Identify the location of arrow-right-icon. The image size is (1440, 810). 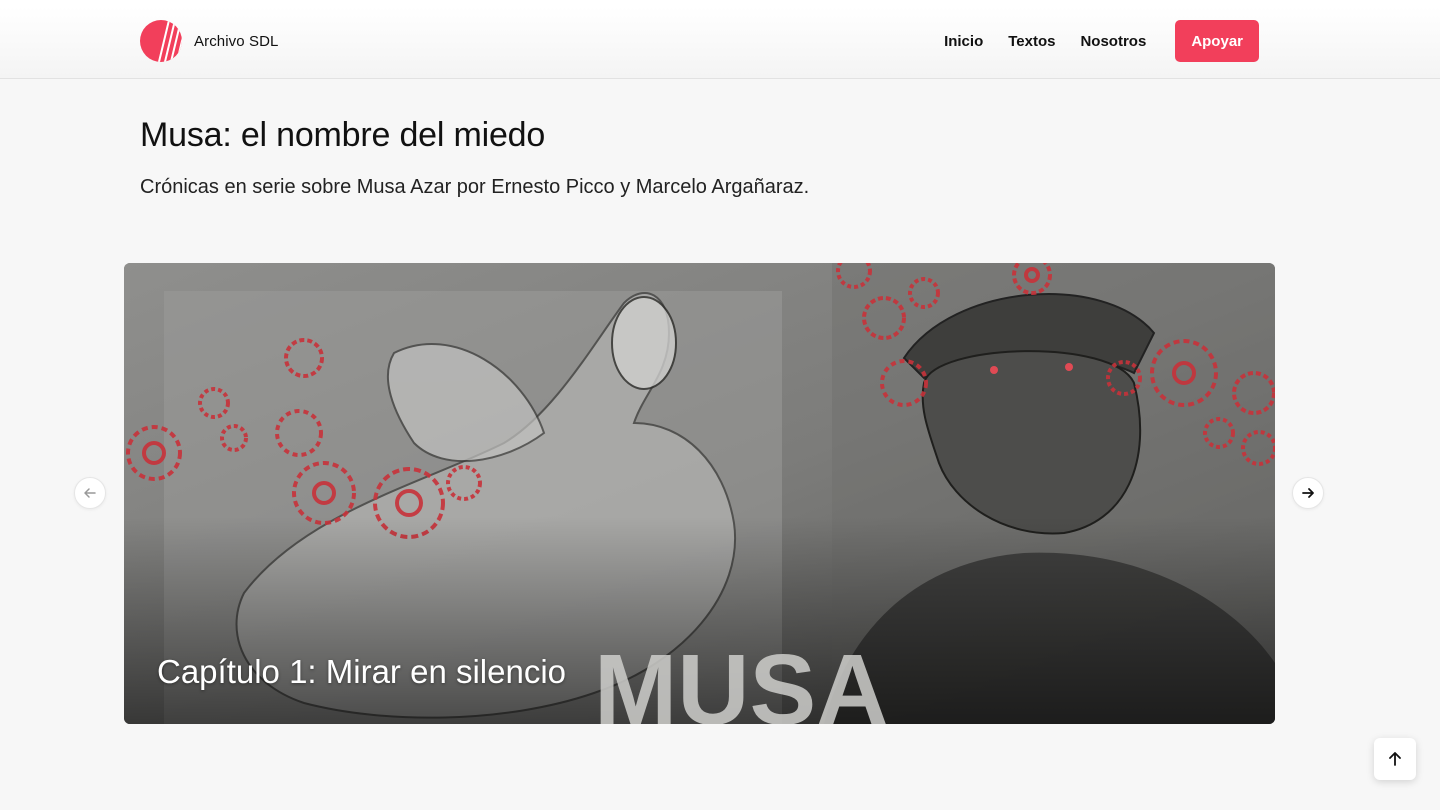
(1308, 493).